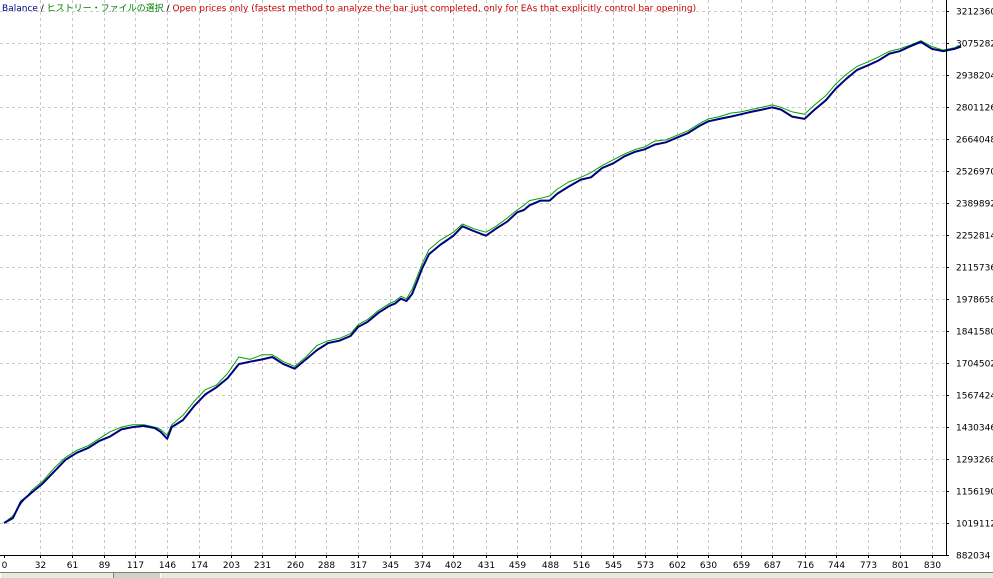 The height and width of the screenshot is (579, 993). I want to click on x-tick-label: 773, so click(868, 566).